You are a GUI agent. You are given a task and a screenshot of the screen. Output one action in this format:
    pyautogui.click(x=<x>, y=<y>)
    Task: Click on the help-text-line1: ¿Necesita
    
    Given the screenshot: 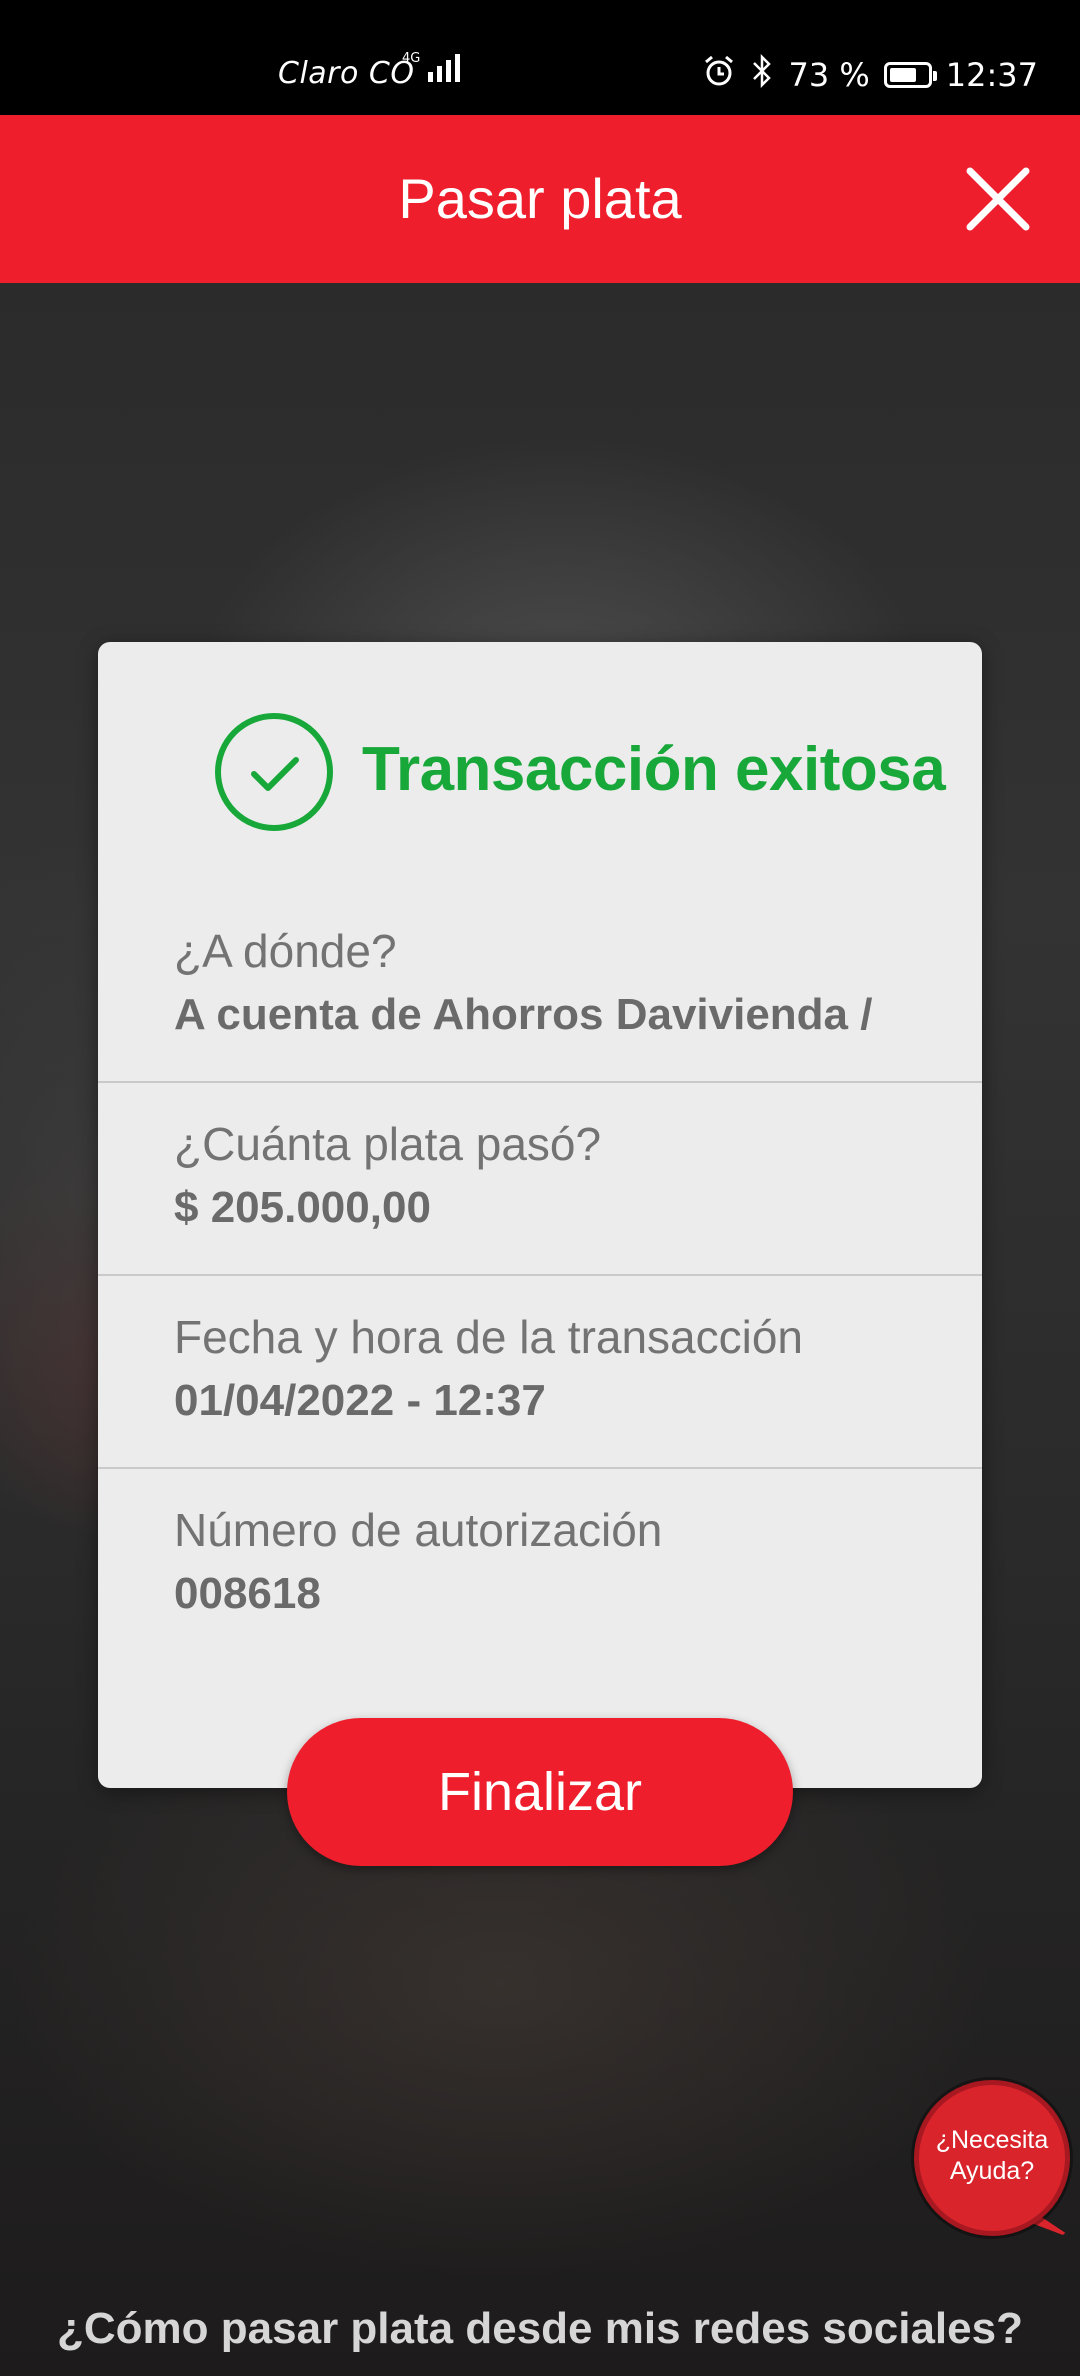 What is the action you would take?
    pyautogui.click(x=992, y=2140)
    